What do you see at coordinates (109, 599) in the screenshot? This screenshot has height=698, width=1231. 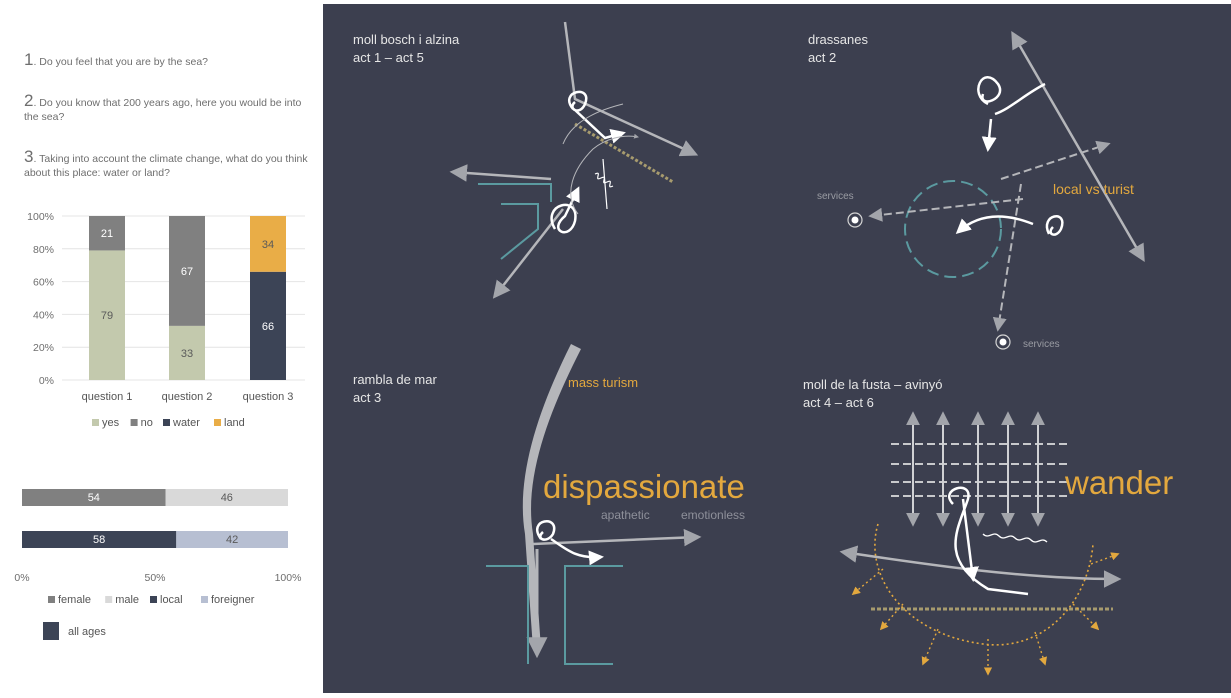 I see `legend-swatch-male` at bounding box center [109, 599].